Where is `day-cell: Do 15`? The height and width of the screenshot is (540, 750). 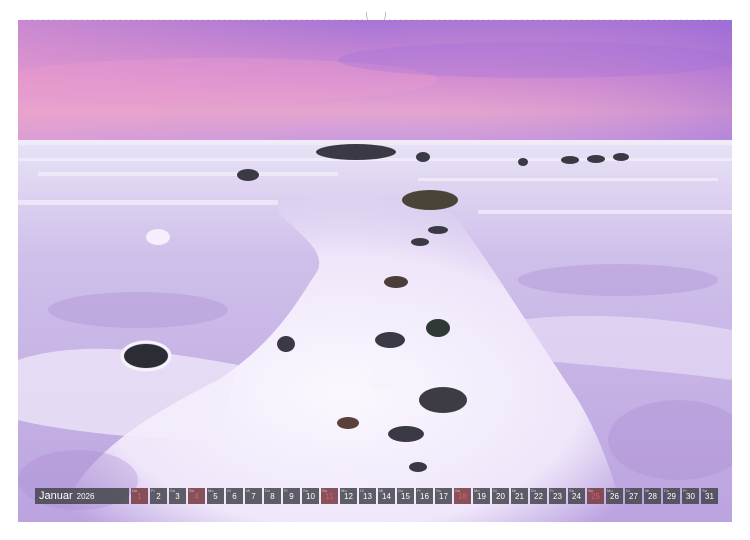 day-cell: Do 15 is located at coordinates (405, 496).